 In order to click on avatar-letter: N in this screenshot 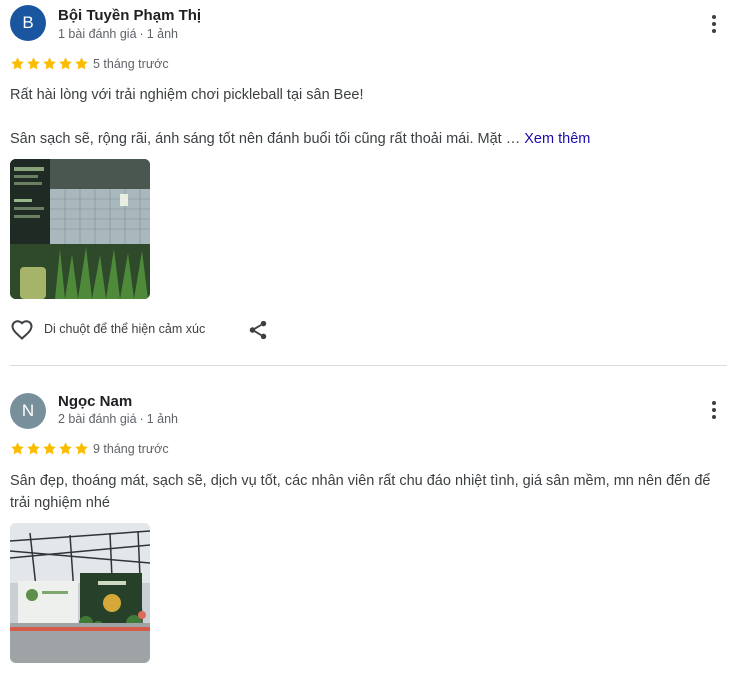, I will do `click(28, 410)`.